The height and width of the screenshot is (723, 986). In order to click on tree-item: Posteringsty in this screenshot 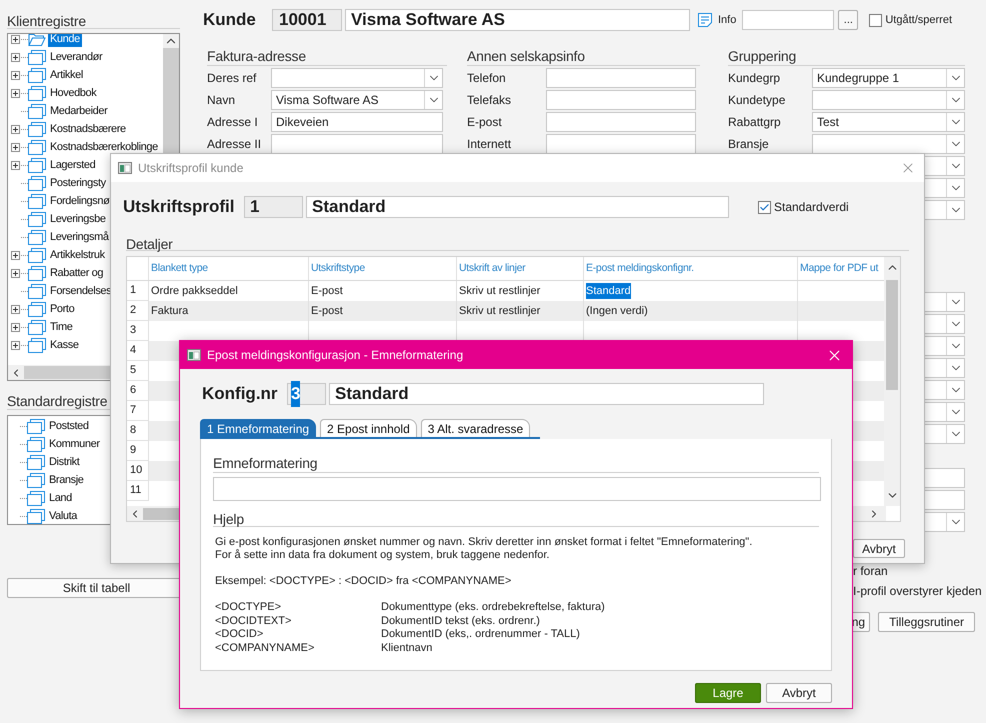, I will do `click(78, 183)`.